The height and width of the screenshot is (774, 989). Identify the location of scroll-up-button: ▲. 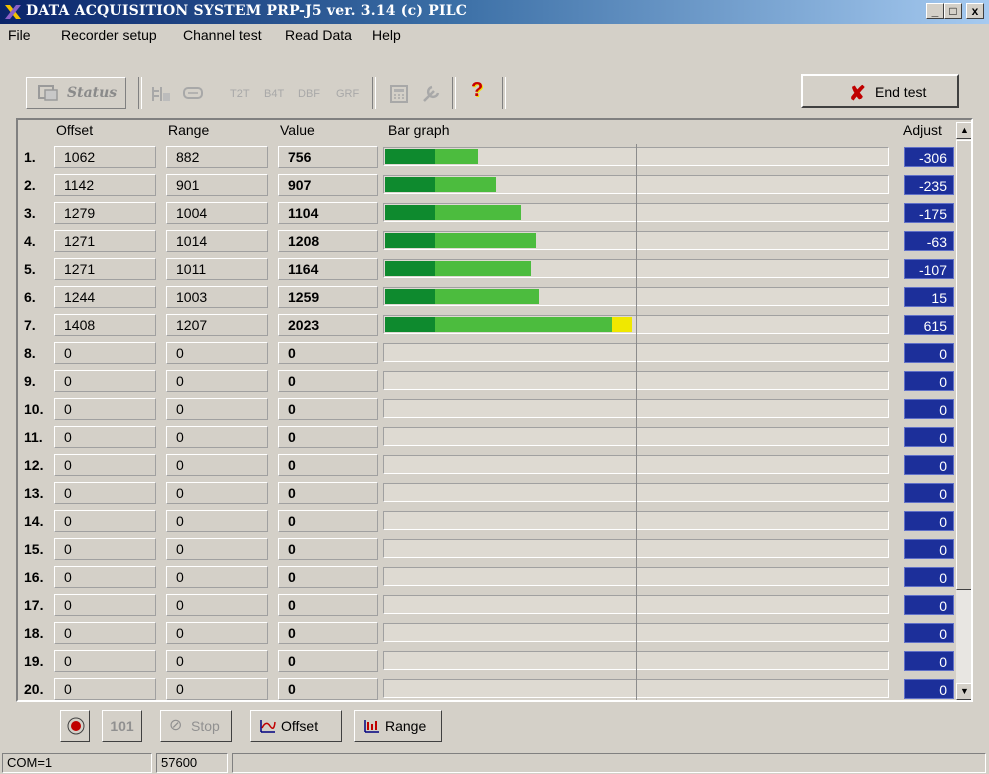
(963, 130).